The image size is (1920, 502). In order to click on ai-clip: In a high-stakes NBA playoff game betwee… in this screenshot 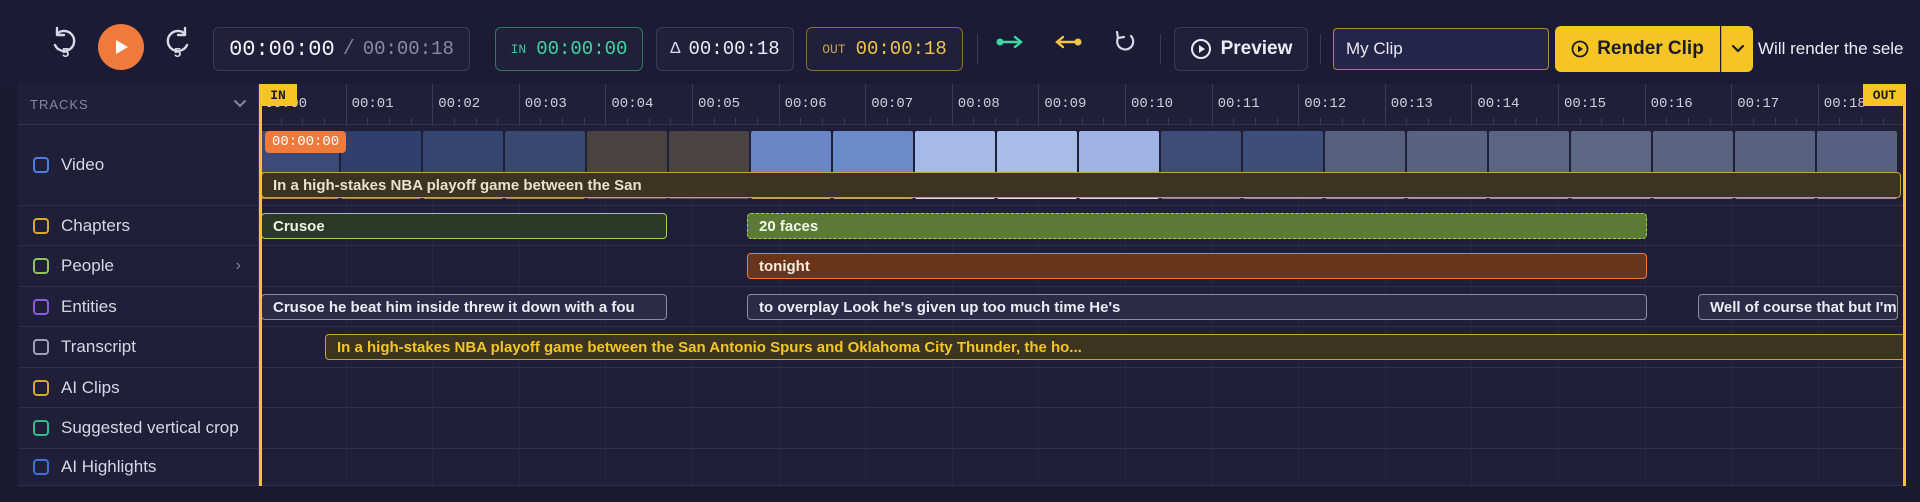, I will do `click(1115, 347)`.